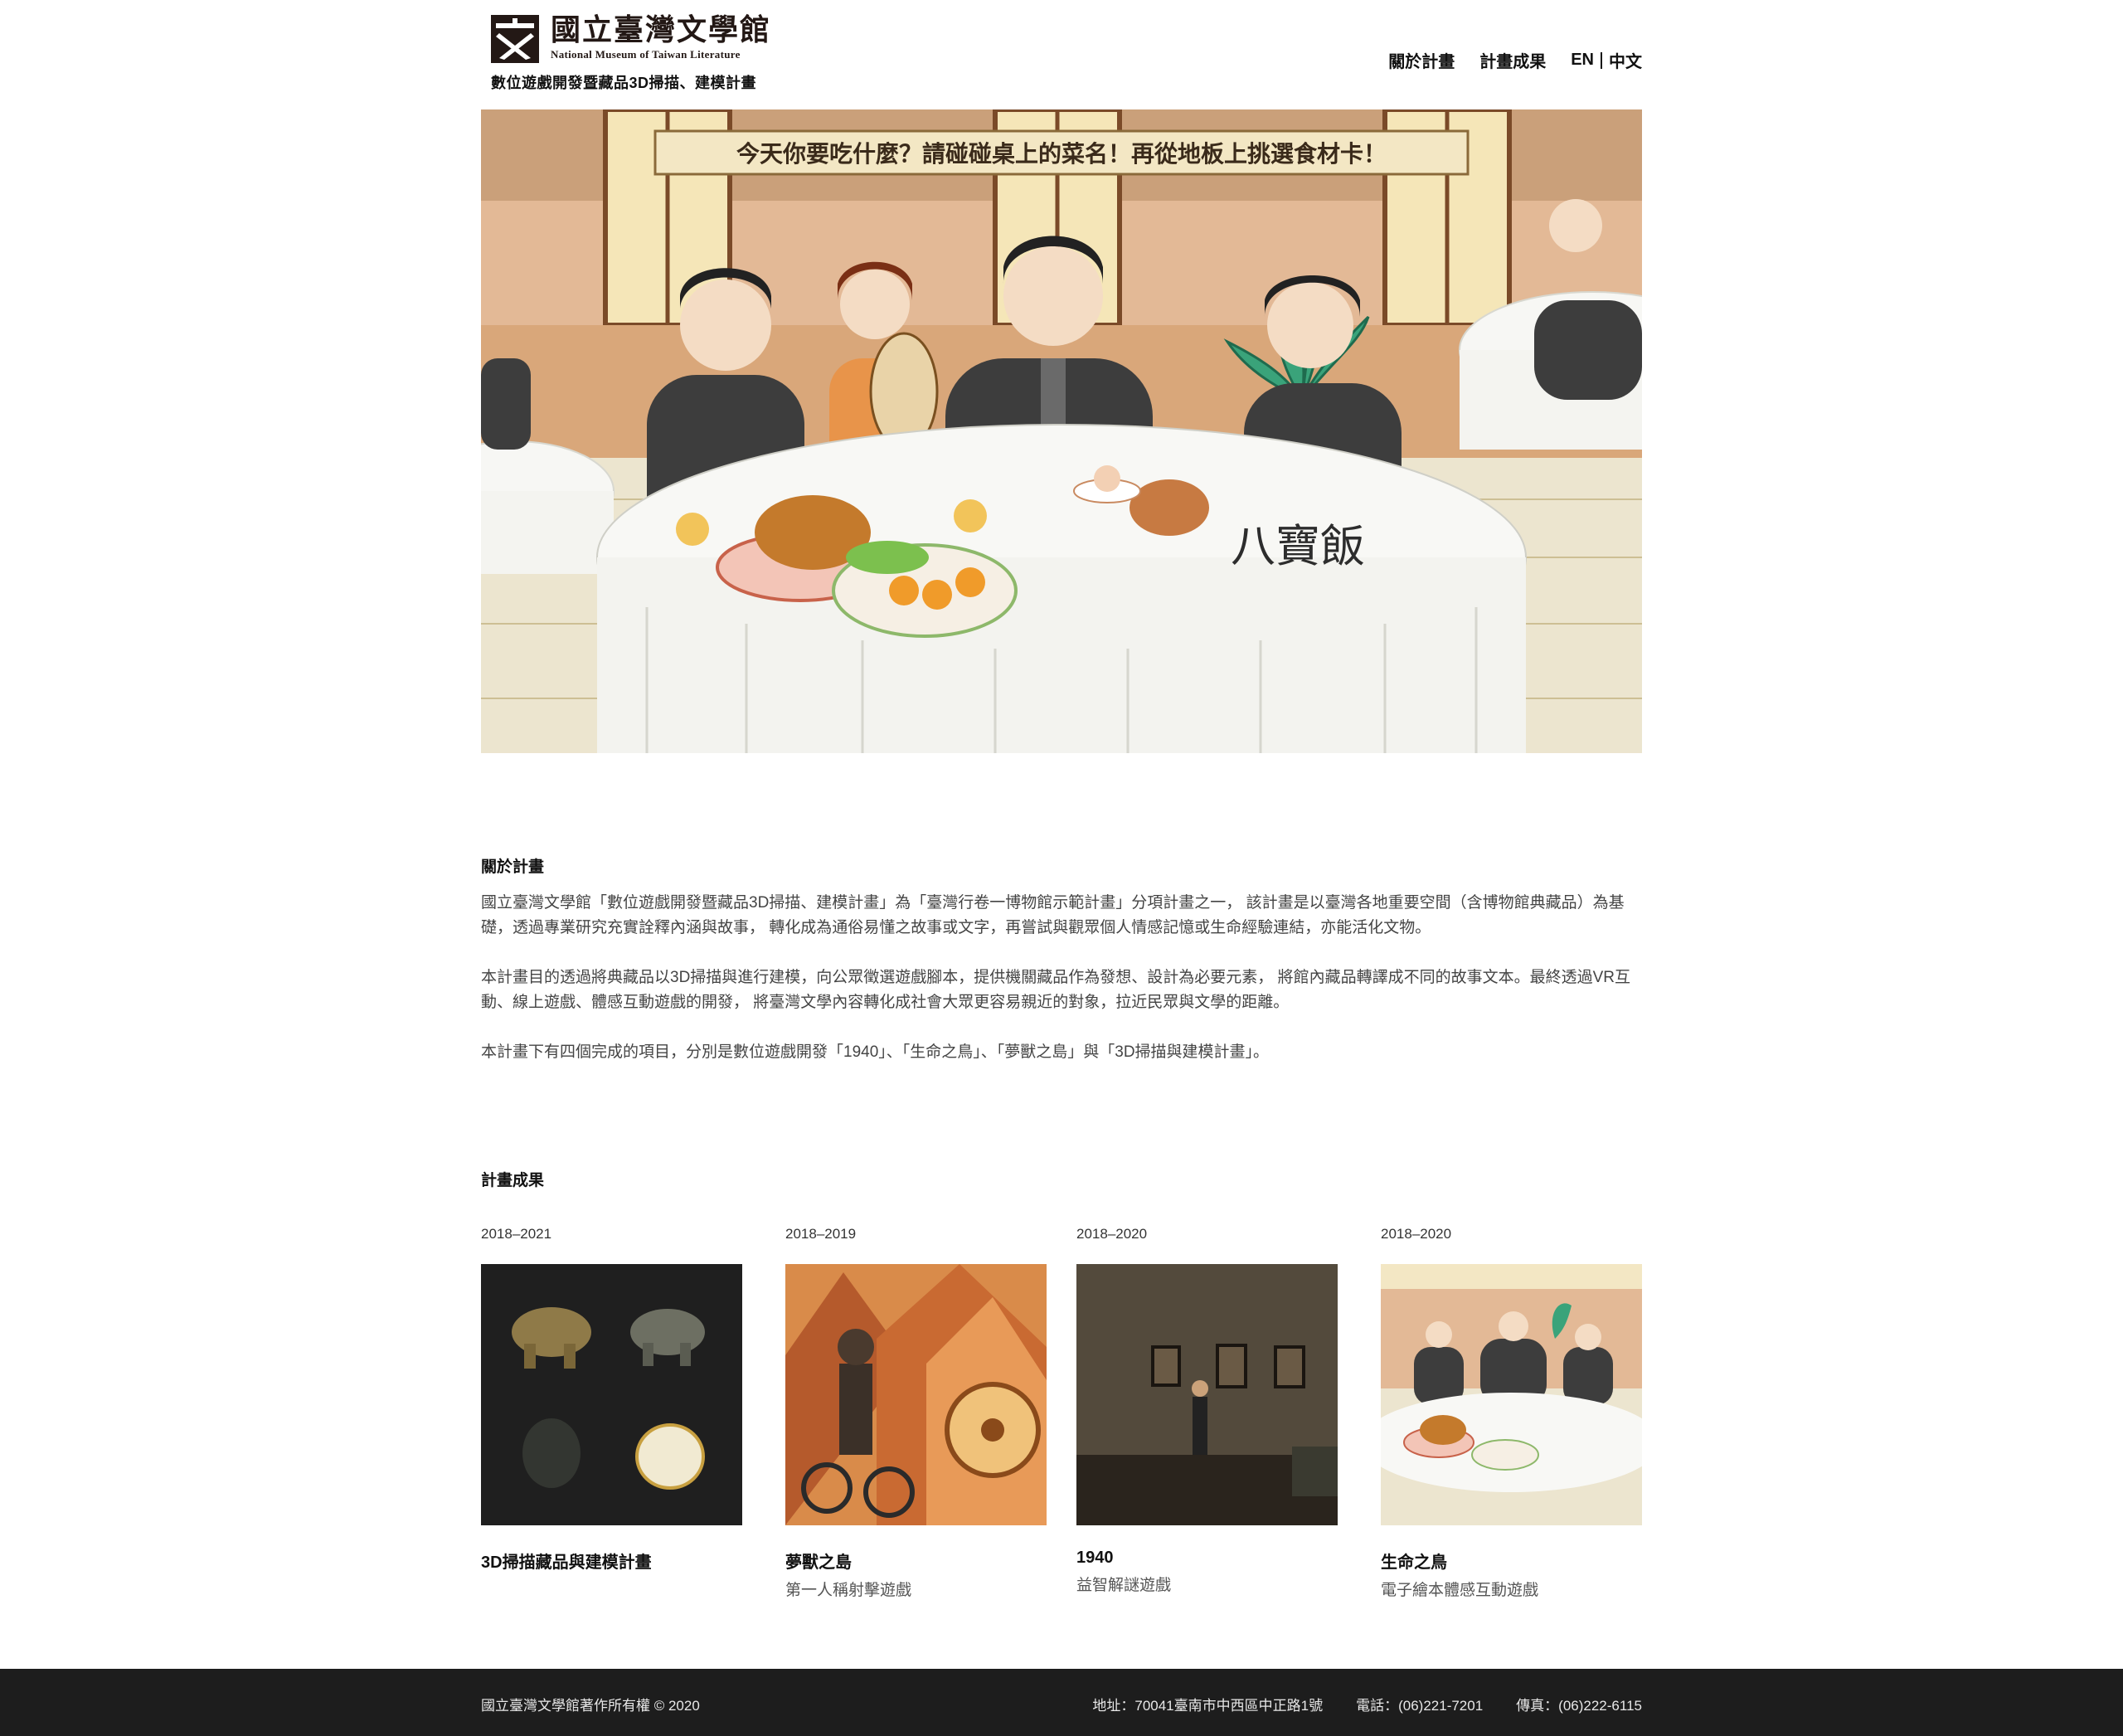  I want to click on lang-zh-link: 中文, so click(1626, 60).